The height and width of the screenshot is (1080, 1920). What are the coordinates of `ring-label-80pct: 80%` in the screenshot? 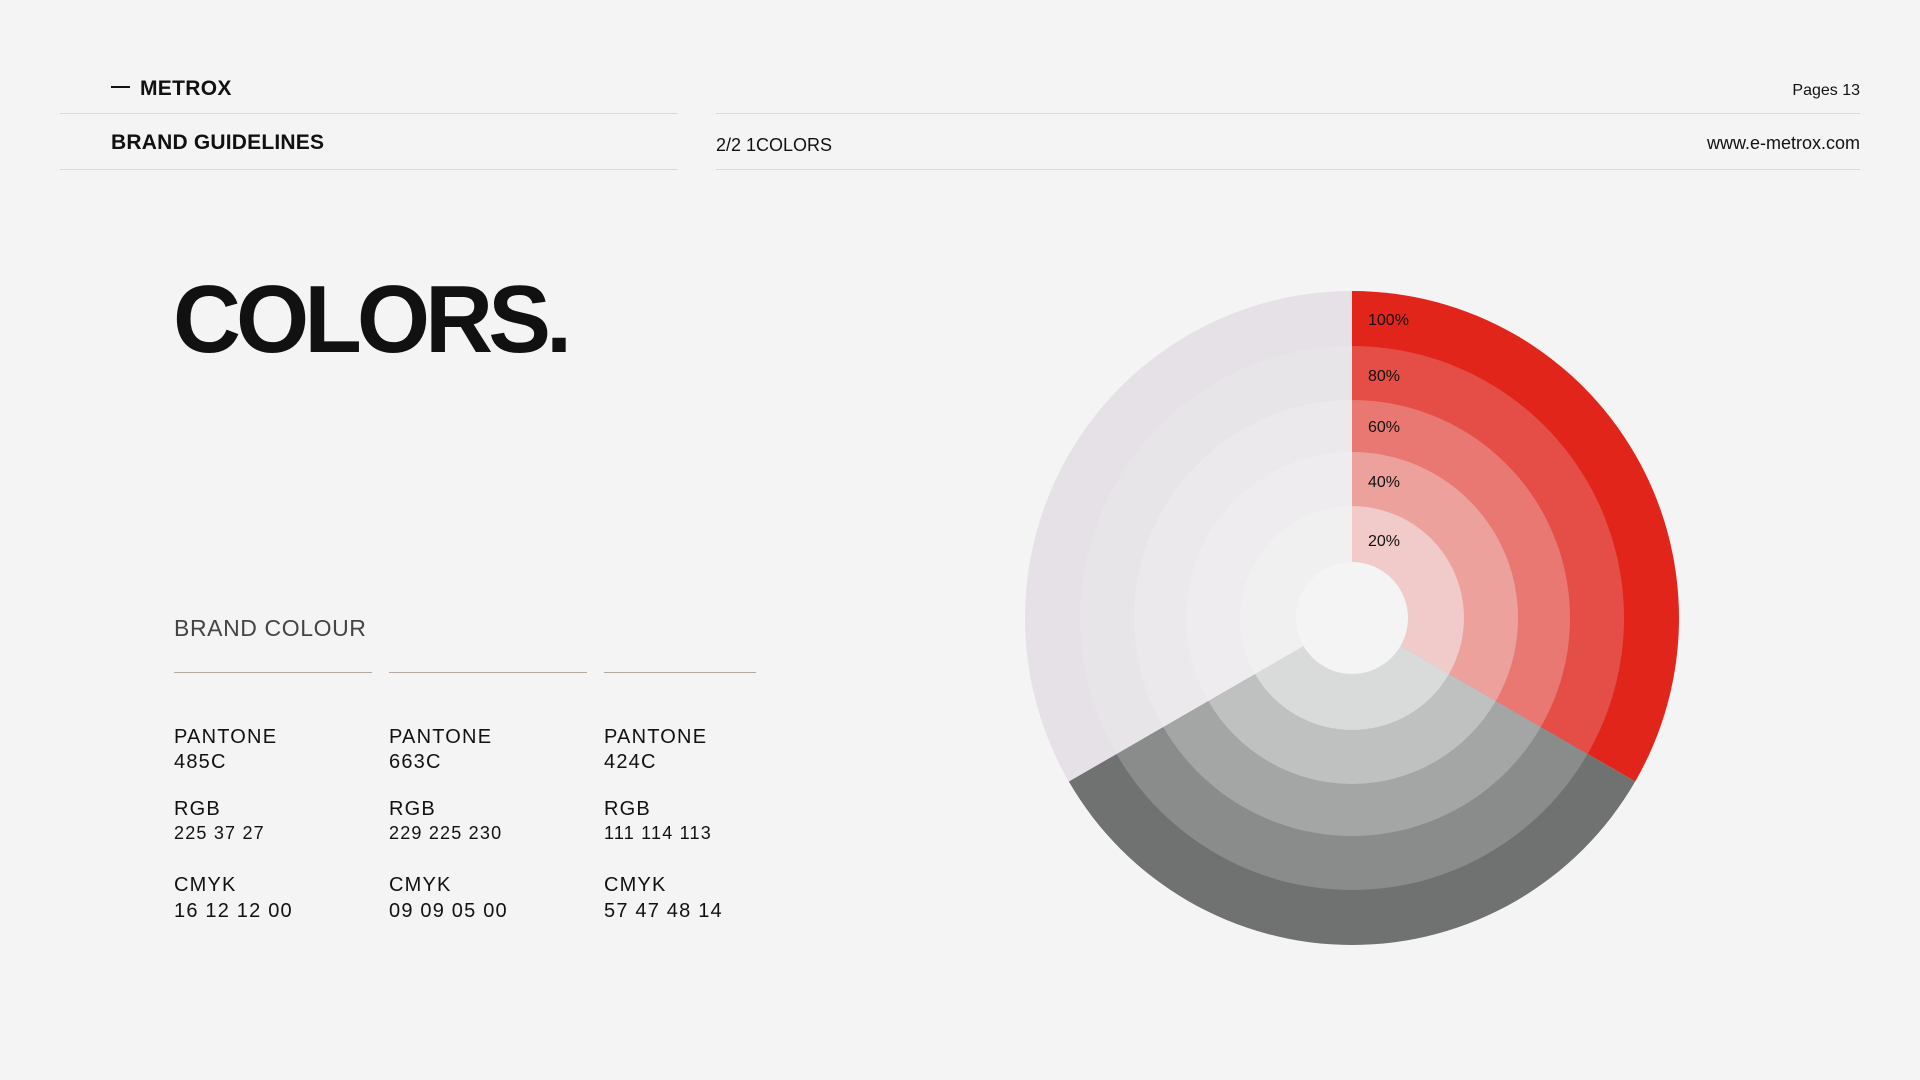 It's located at (1384, 376).